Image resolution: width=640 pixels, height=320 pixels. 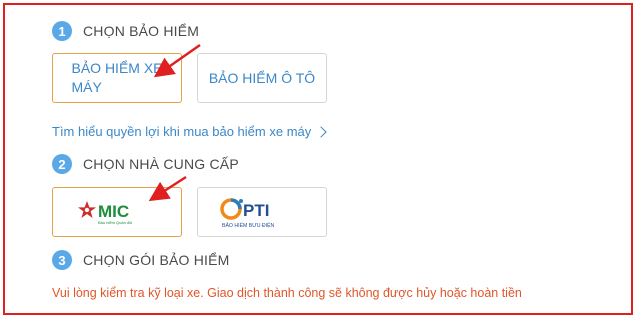 What do you see at coordinates (174, 122) in the screenshot?
I see `annotation-arrows` at bounding box center [174, 122].